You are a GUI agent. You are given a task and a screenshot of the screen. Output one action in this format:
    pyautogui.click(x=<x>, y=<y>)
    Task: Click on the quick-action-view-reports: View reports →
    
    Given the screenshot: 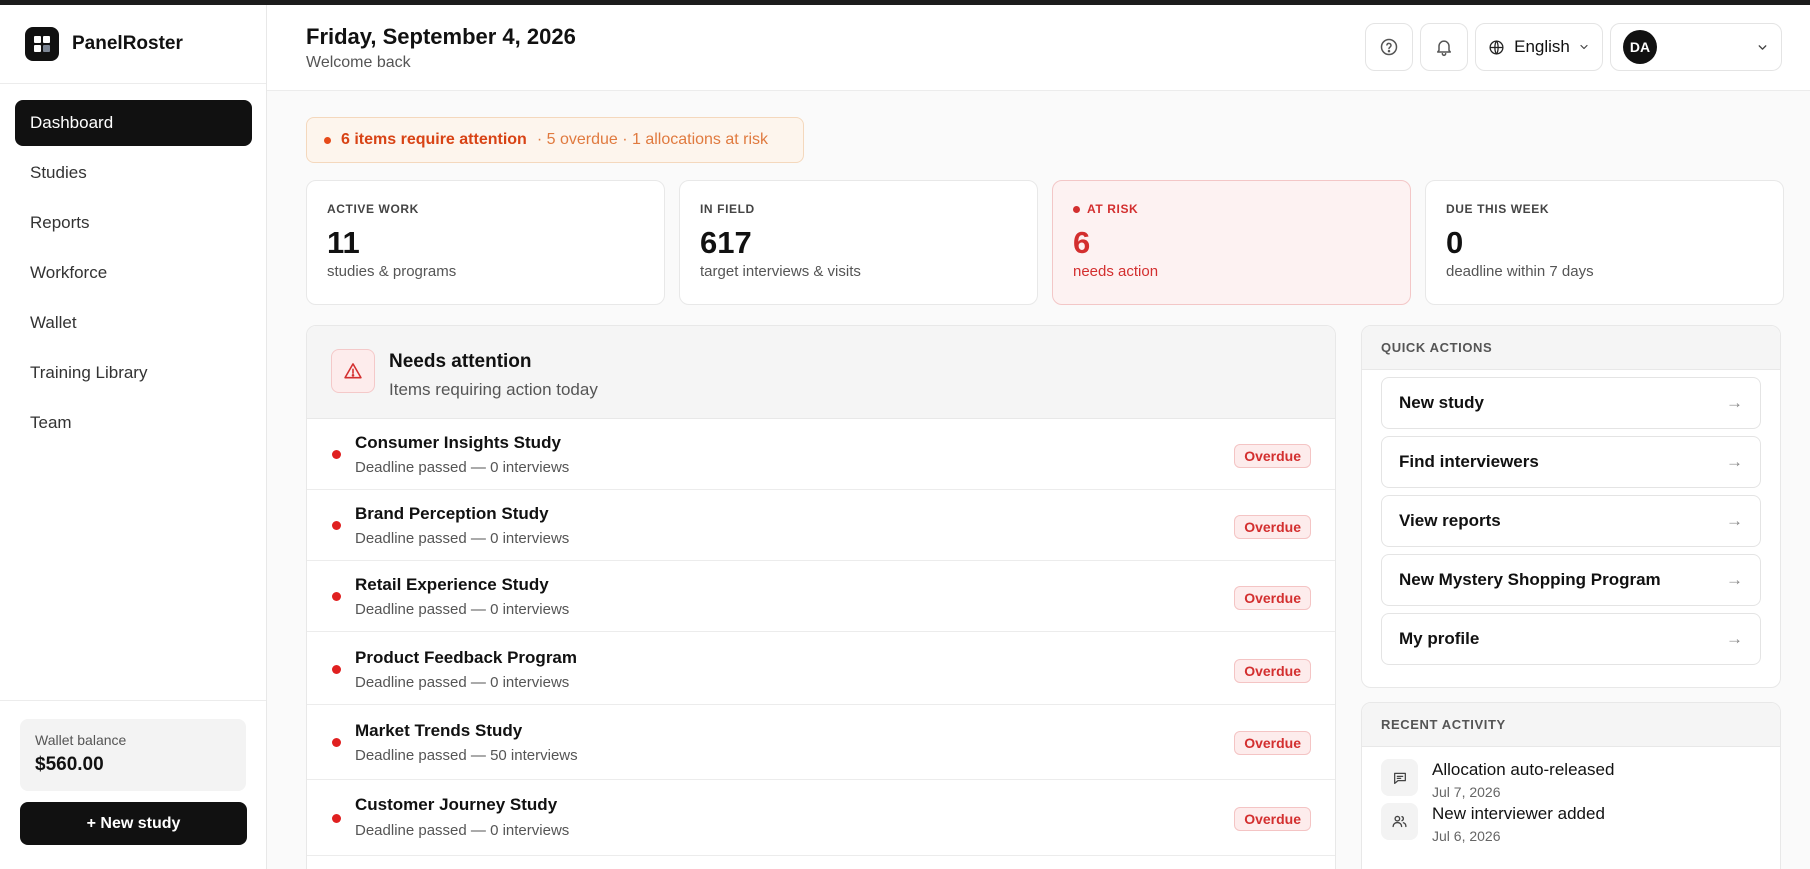 What is the action you would take?
    pyautogui.click(x=1571, y=521)
    